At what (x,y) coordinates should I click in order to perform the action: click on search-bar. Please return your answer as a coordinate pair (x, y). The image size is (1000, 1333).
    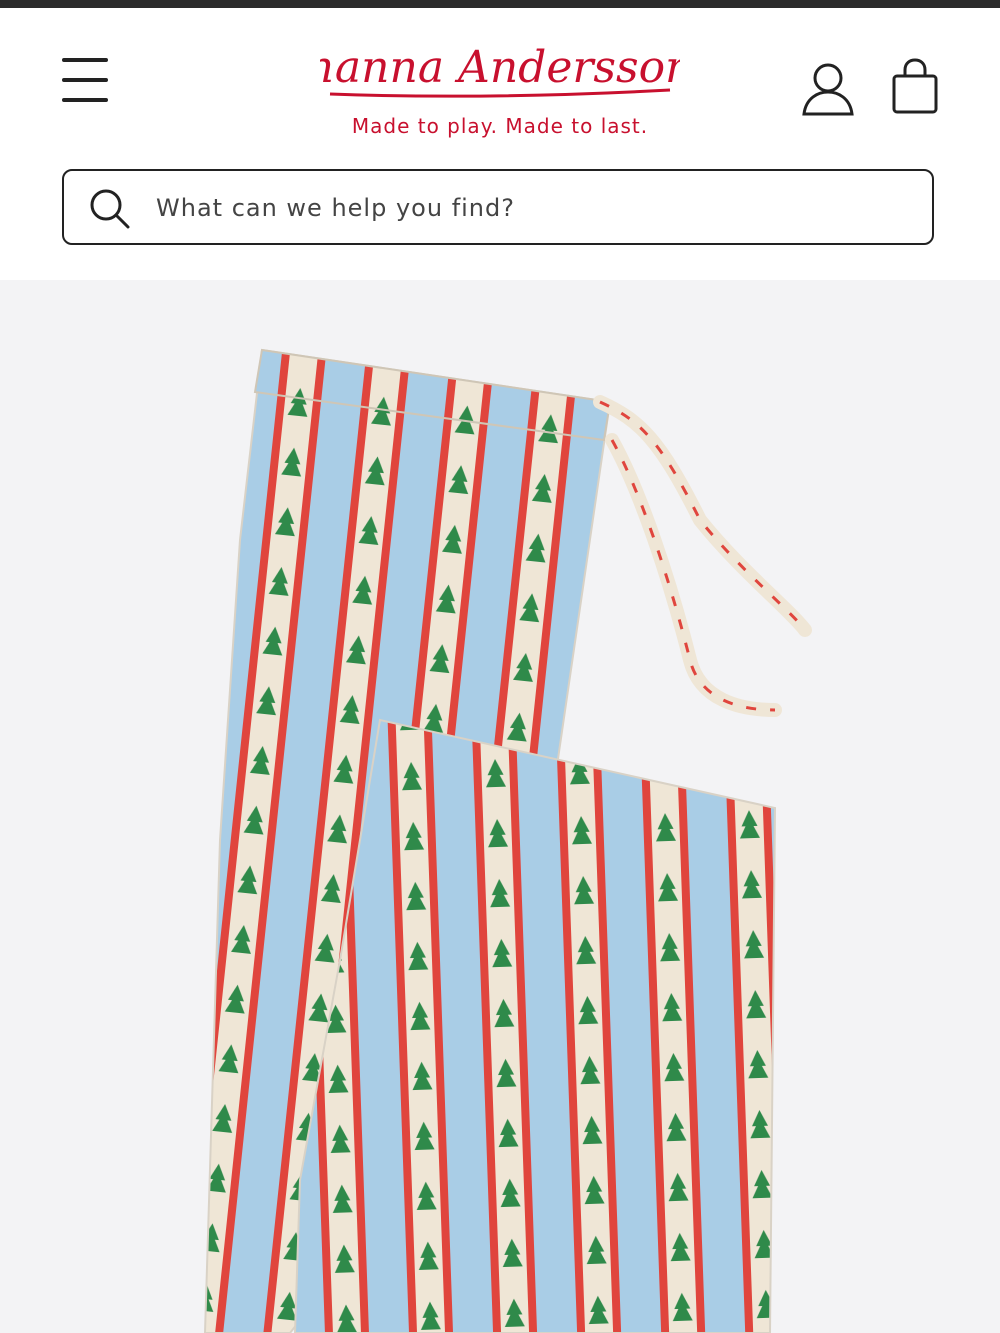
    Looking at the image, I should click on (498, 207).